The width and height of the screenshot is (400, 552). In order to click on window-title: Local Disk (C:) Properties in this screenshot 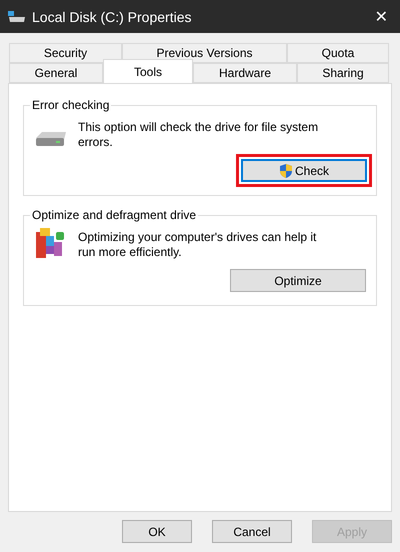, I will do `click(112, 16)`.